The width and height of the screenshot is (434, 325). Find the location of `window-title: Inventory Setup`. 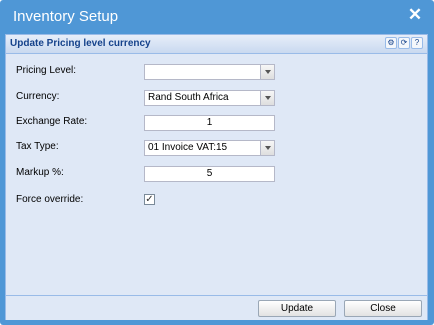

window-title: Inventory Setup is located at coordinates (66, 16).